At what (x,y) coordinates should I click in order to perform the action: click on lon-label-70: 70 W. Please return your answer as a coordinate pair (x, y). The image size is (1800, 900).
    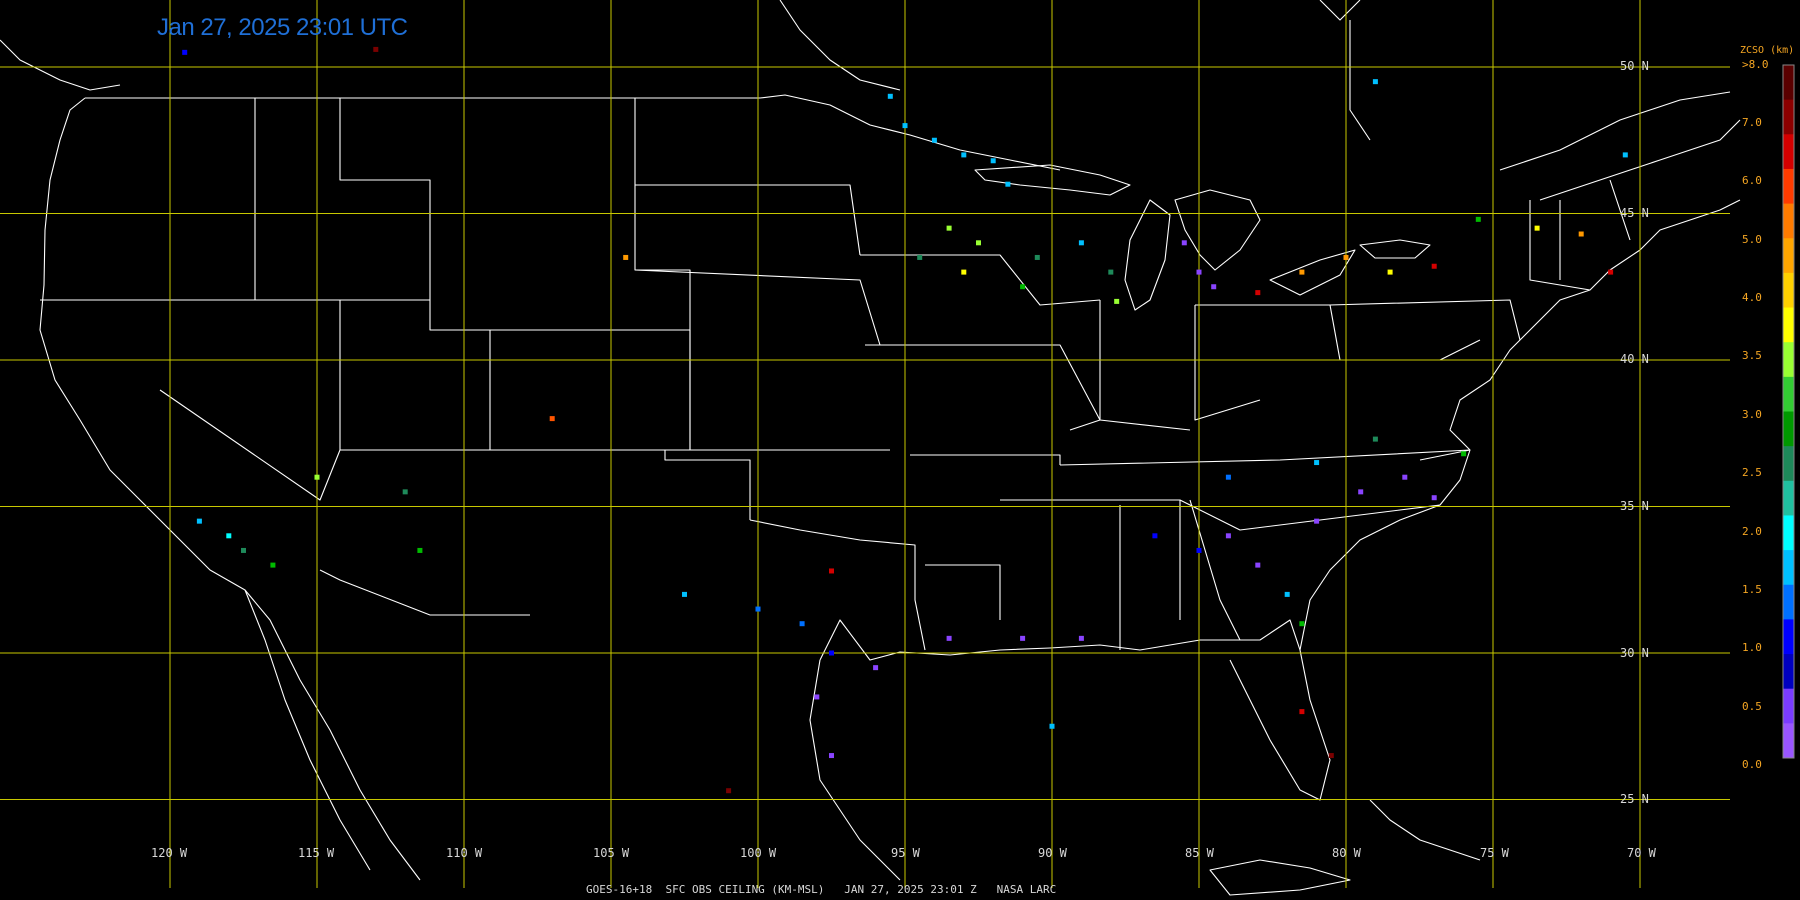
    Looking at the image, I should click on (1641, 853).